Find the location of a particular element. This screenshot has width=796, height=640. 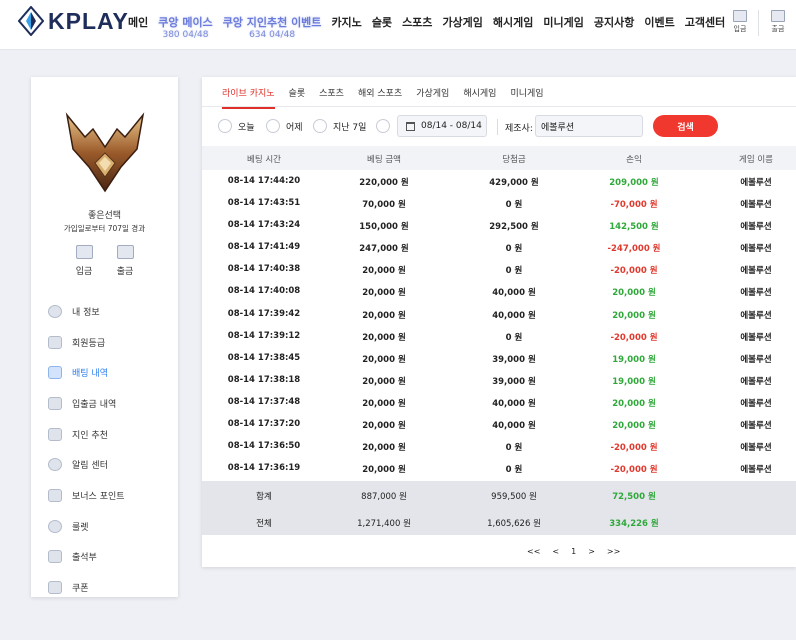

nav-item-label: 스포츠 is located at coordinates (417, 22).